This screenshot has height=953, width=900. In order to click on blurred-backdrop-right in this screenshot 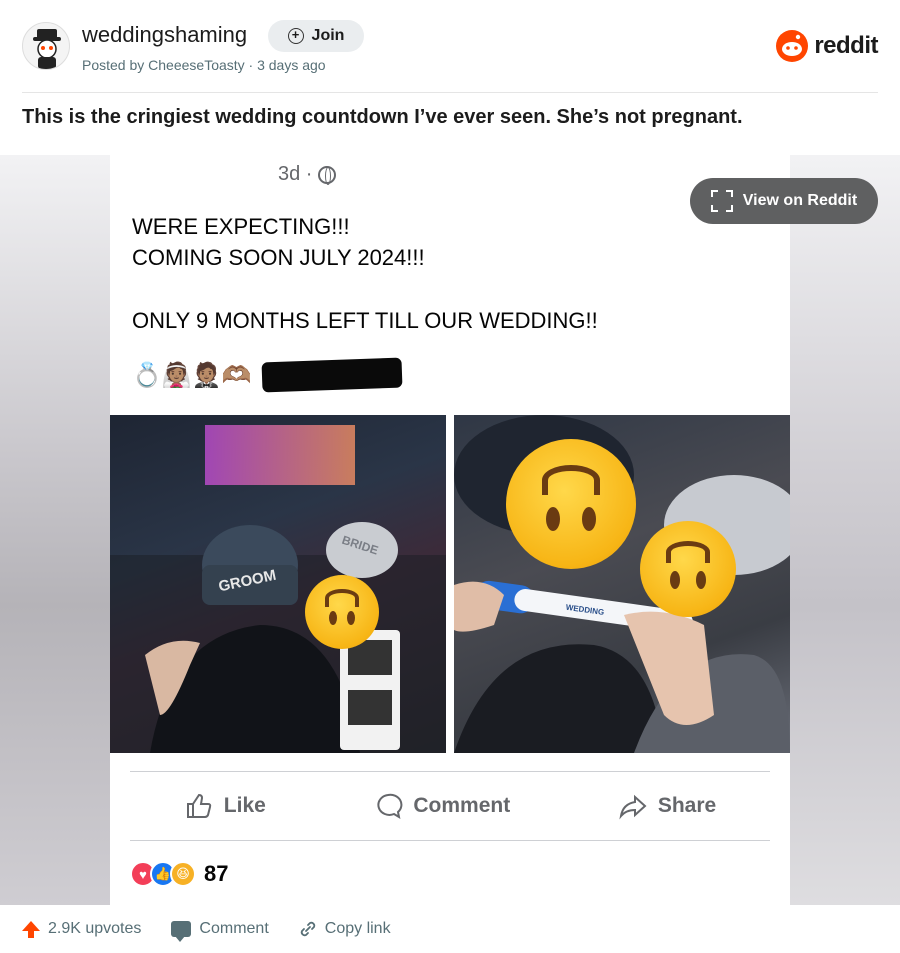, I will do `click(845, 530)`.